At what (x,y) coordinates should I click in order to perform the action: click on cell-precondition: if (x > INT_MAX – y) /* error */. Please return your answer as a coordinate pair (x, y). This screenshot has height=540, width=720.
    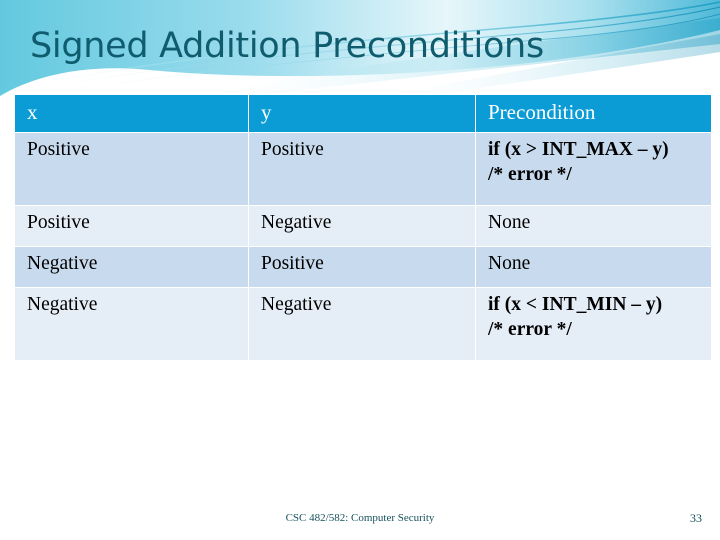
    Looking at the image, I should click on (593, 169).